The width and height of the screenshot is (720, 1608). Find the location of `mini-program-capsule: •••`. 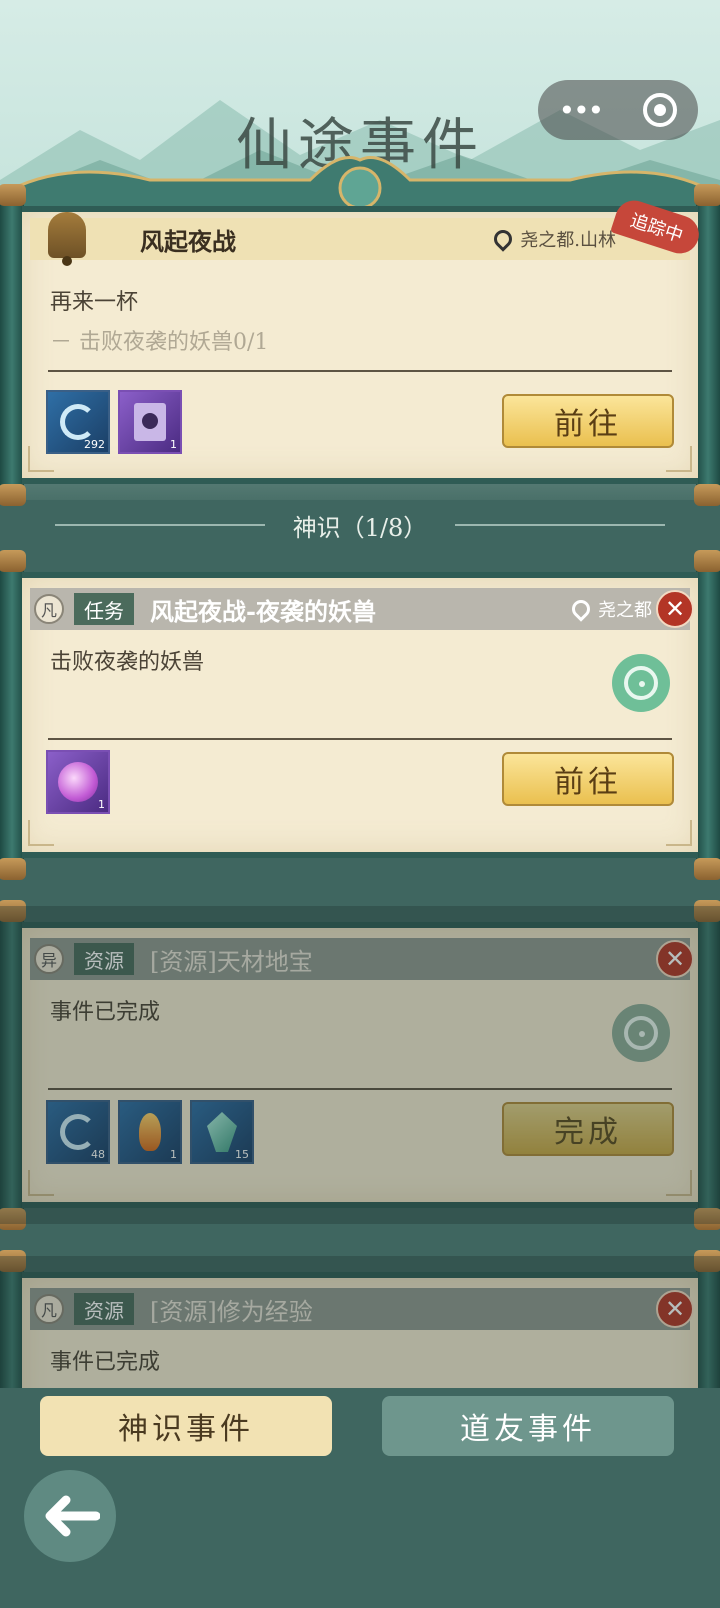

mini-program-capsule: ••• is located at coordinates (618, 110).